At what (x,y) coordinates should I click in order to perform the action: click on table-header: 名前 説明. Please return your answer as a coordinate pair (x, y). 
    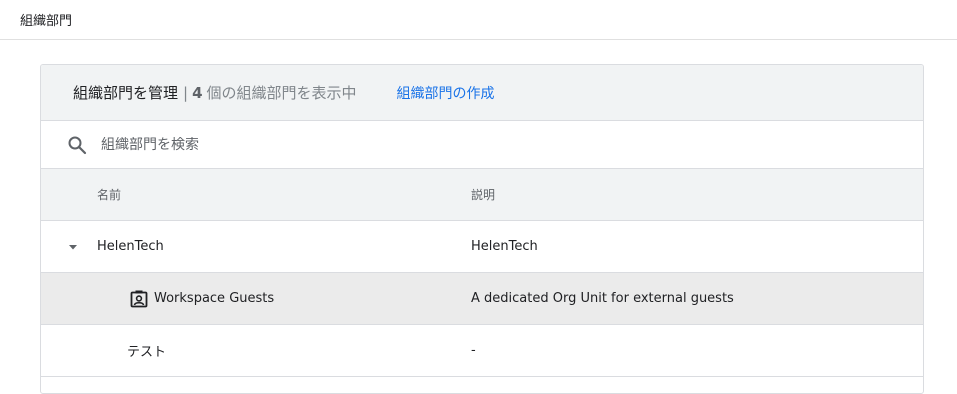
    Looking at the image, I should click on (482, 195).